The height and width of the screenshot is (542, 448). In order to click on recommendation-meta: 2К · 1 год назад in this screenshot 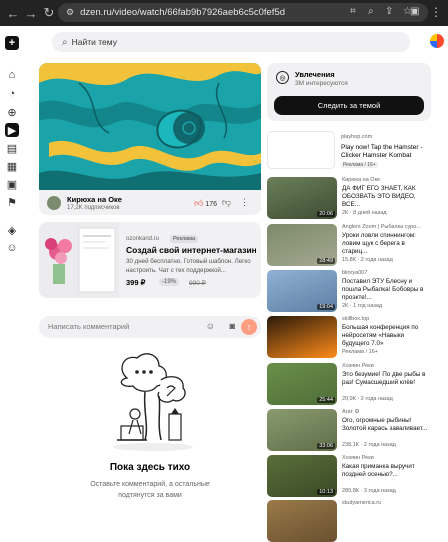, I will do `click(362, 306)`.